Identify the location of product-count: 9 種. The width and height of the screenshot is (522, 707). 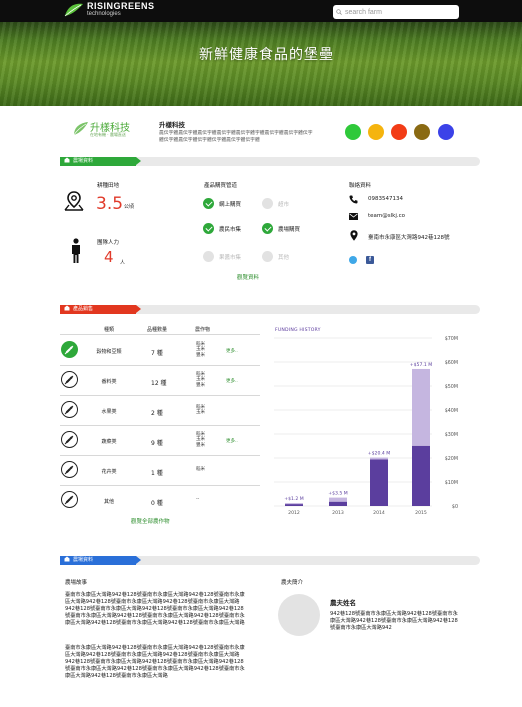
(157, 443).